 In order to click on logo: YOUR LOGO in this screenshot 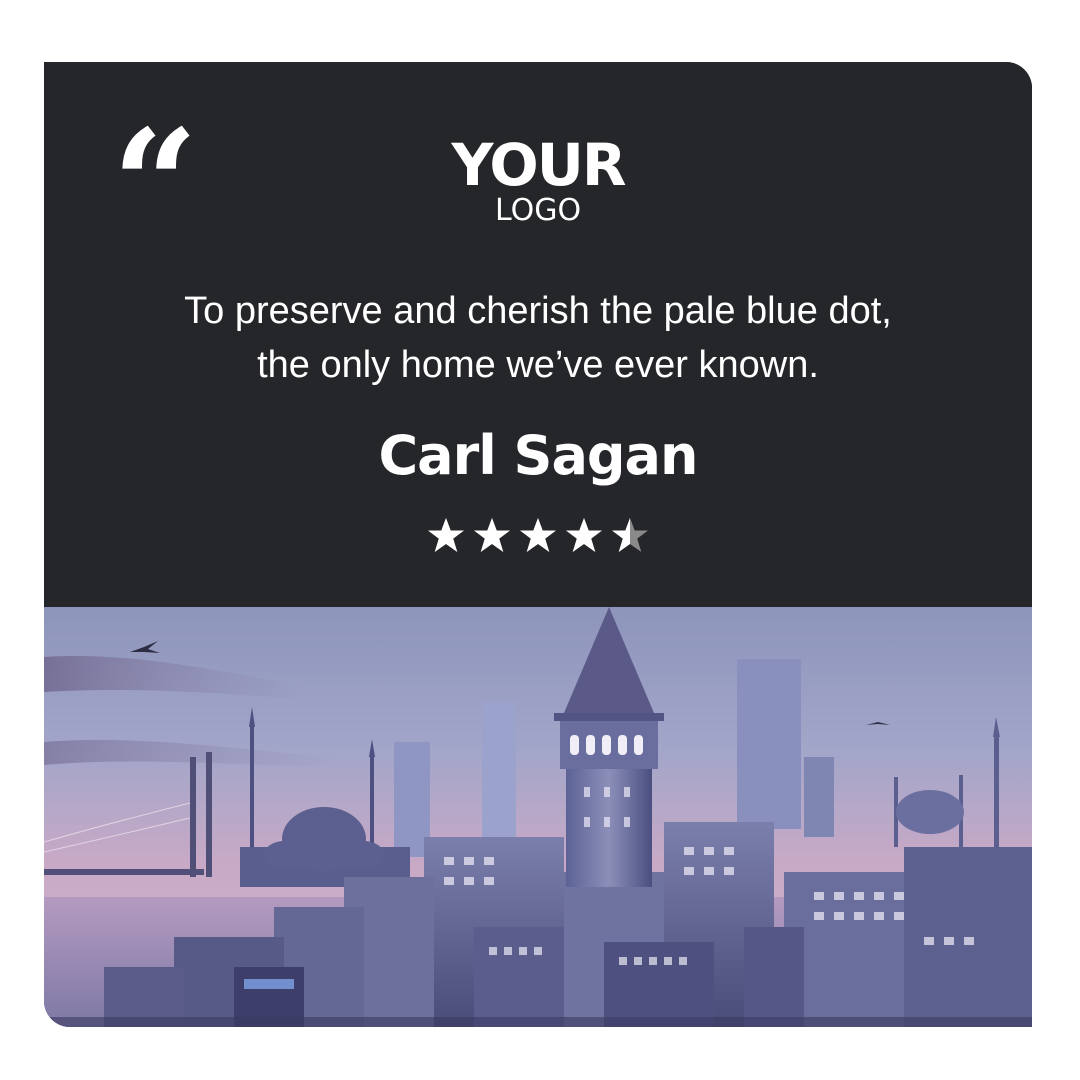, I will do `click(538, 180)`.